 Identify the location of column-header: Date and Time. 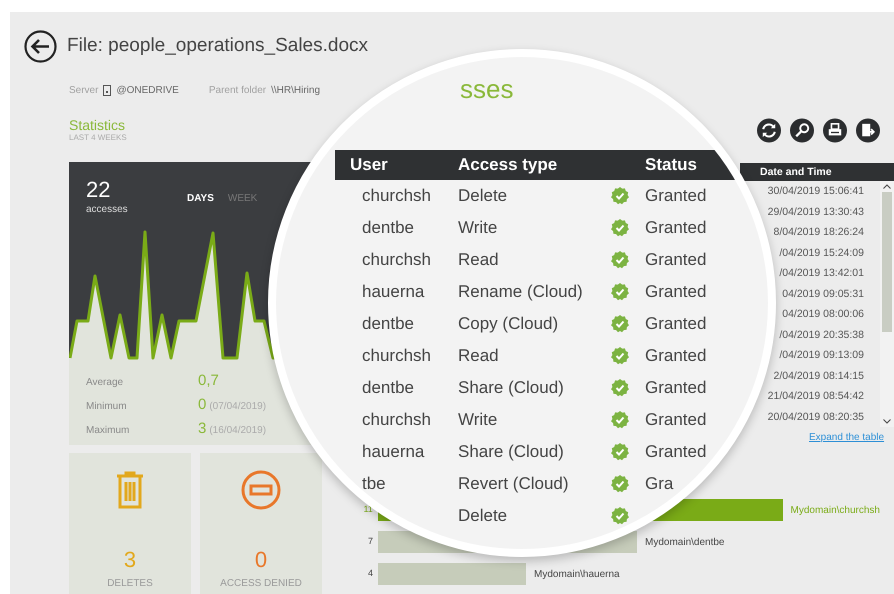
(817, 172).